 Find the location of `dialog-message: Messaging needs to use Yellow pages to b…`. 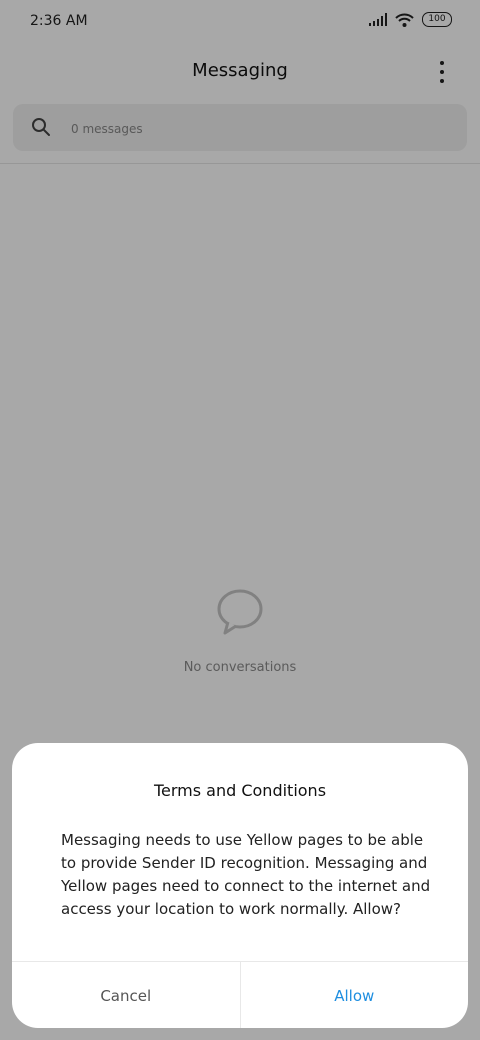

dialog-message: Messaging needs to use Yellow pages to b… is located at coordinates (246, 874).